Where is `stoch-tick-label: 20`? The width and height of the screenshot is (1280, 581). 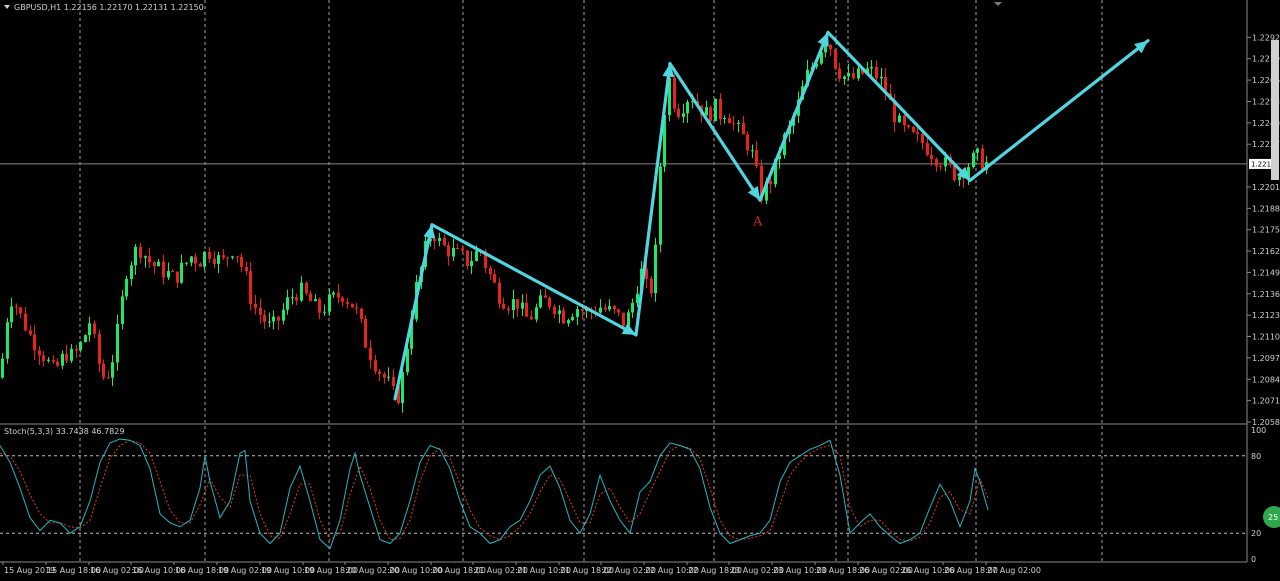
stoch-tick-label: 20 is located at coordinates (1256, 533).